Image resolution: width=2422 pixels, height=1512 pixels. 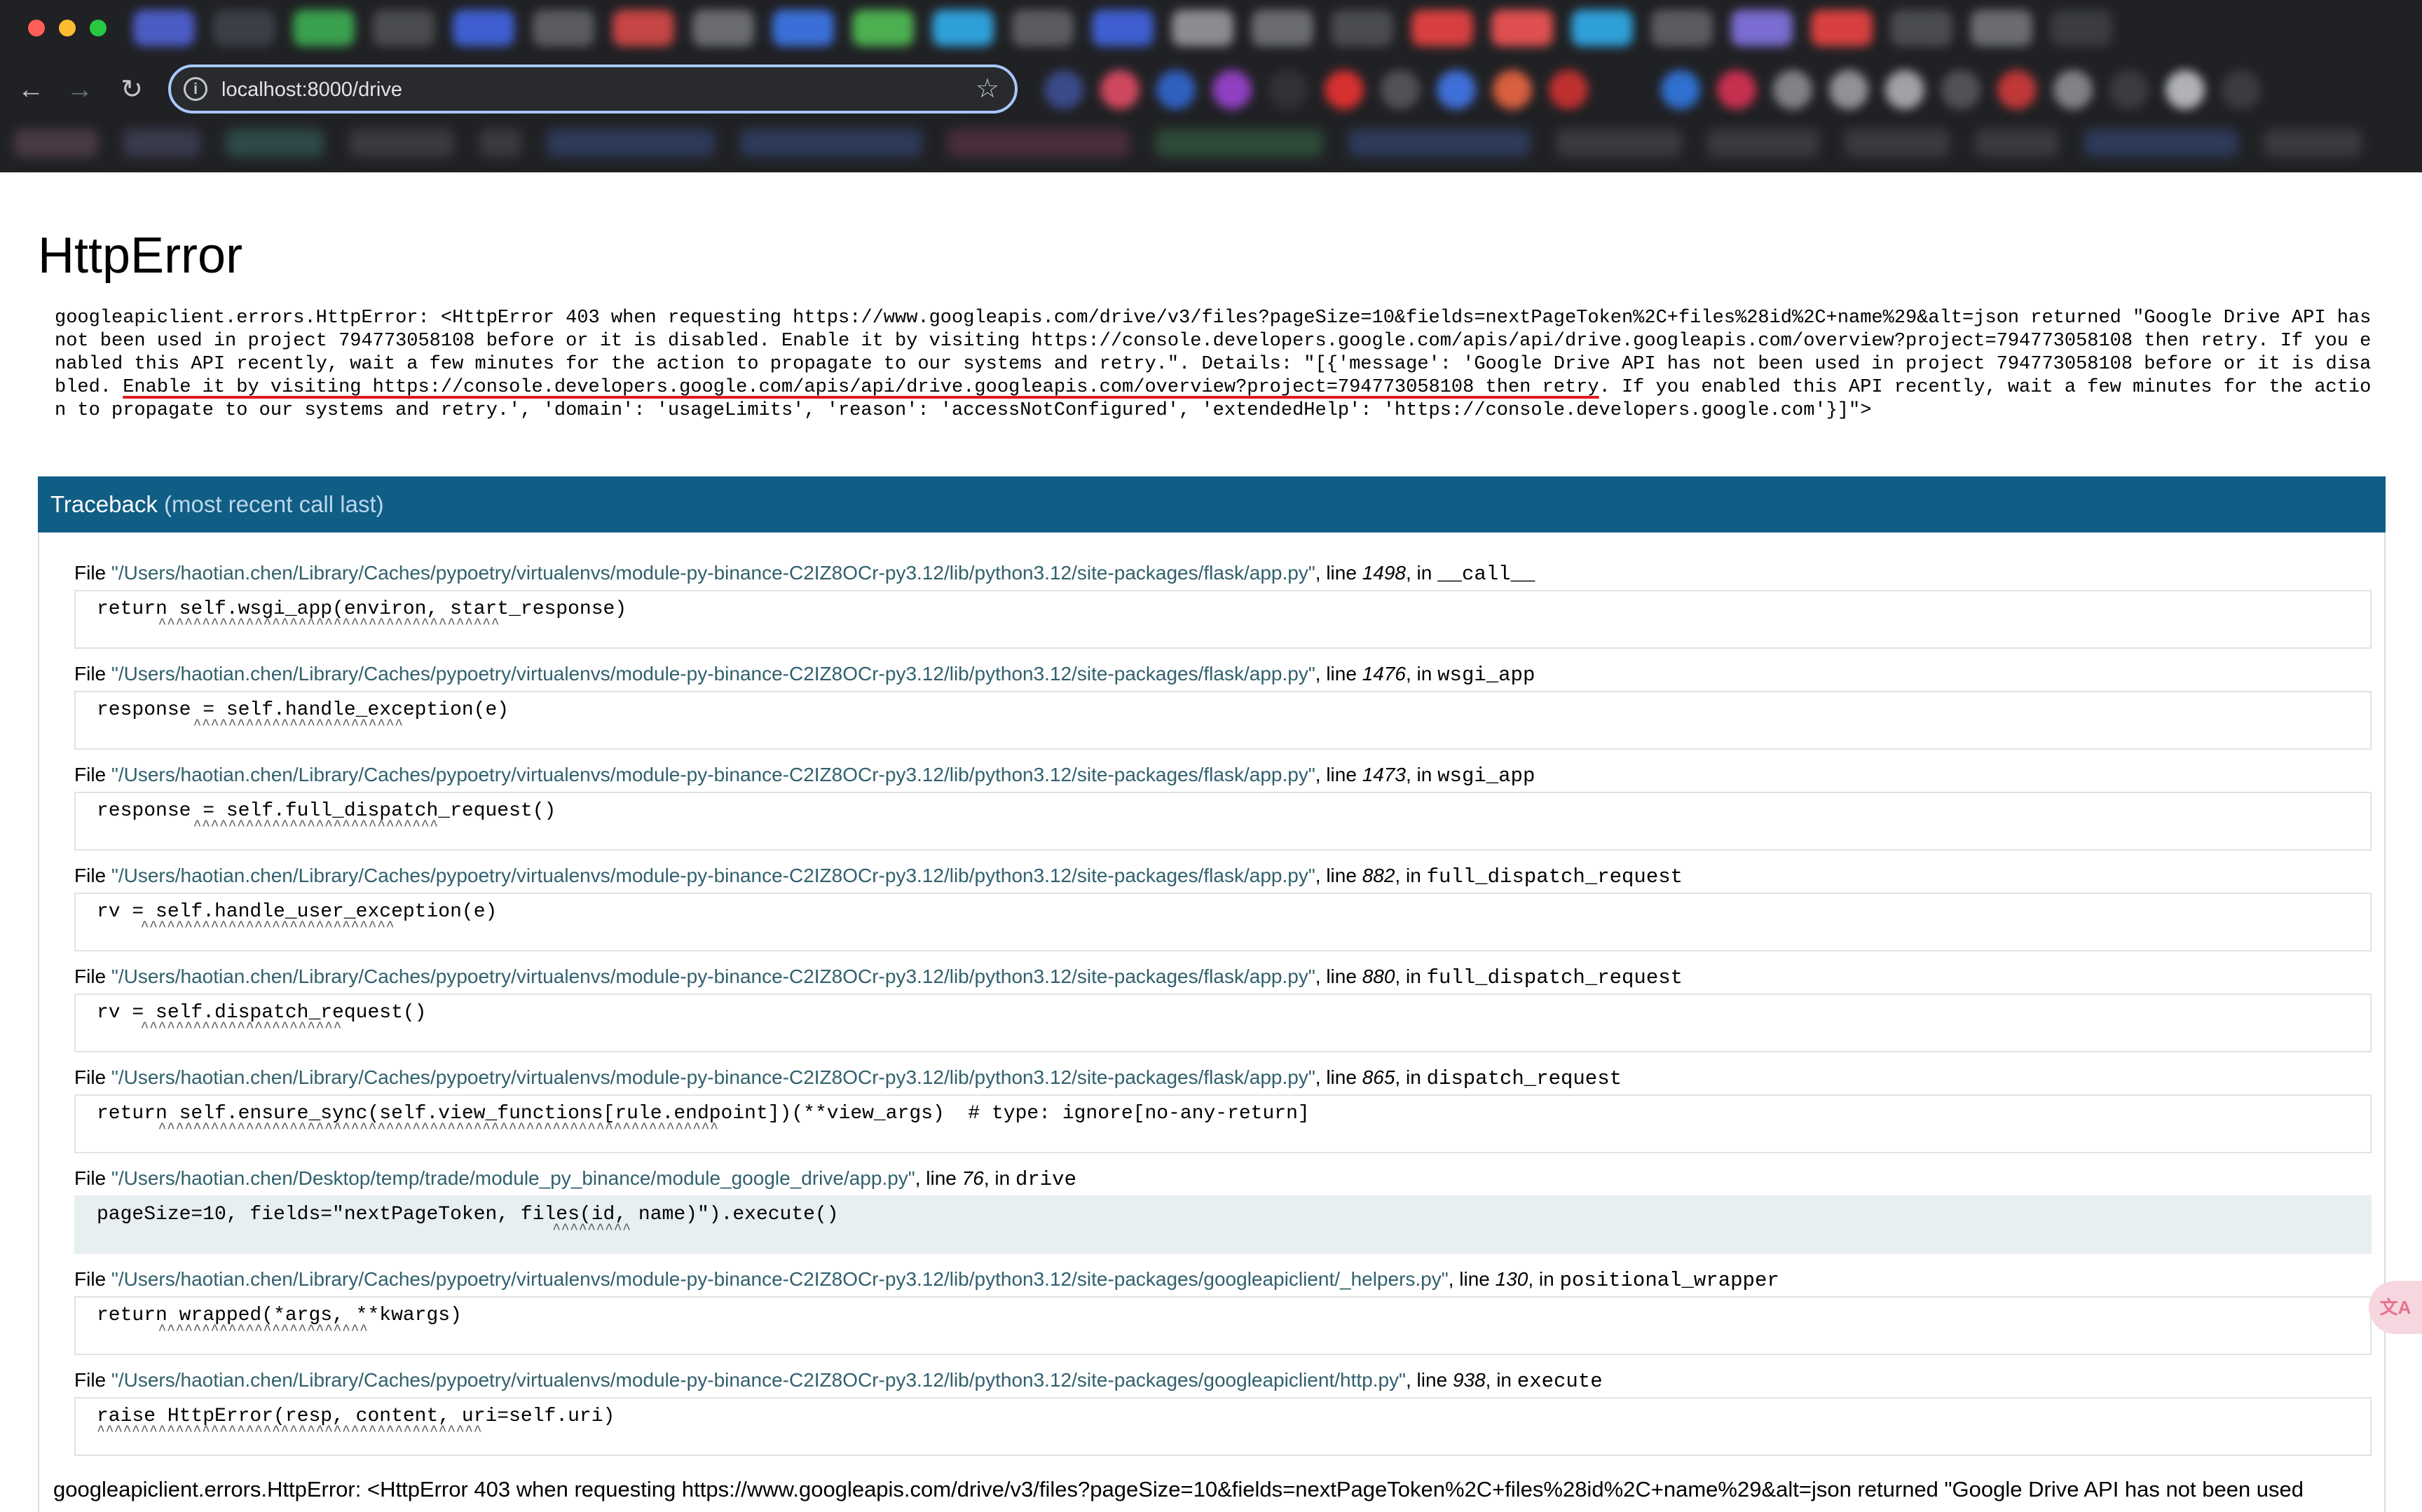 I want to click on tab-strip, so click(x=1211, y=29).